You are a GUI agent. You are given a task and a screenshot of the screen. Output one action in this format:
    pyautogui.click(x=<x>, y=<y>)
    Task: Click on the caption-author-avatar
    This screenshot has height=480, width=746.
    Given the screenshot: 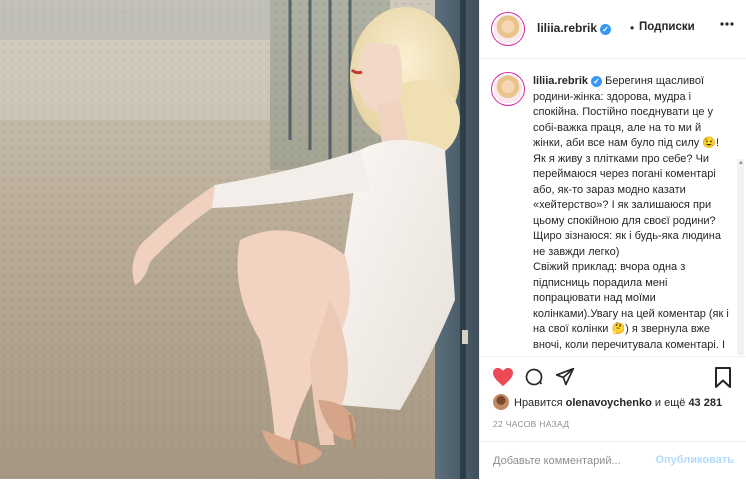 What is the action you would take?
    pyautogui.click(x=508, y=89)
    